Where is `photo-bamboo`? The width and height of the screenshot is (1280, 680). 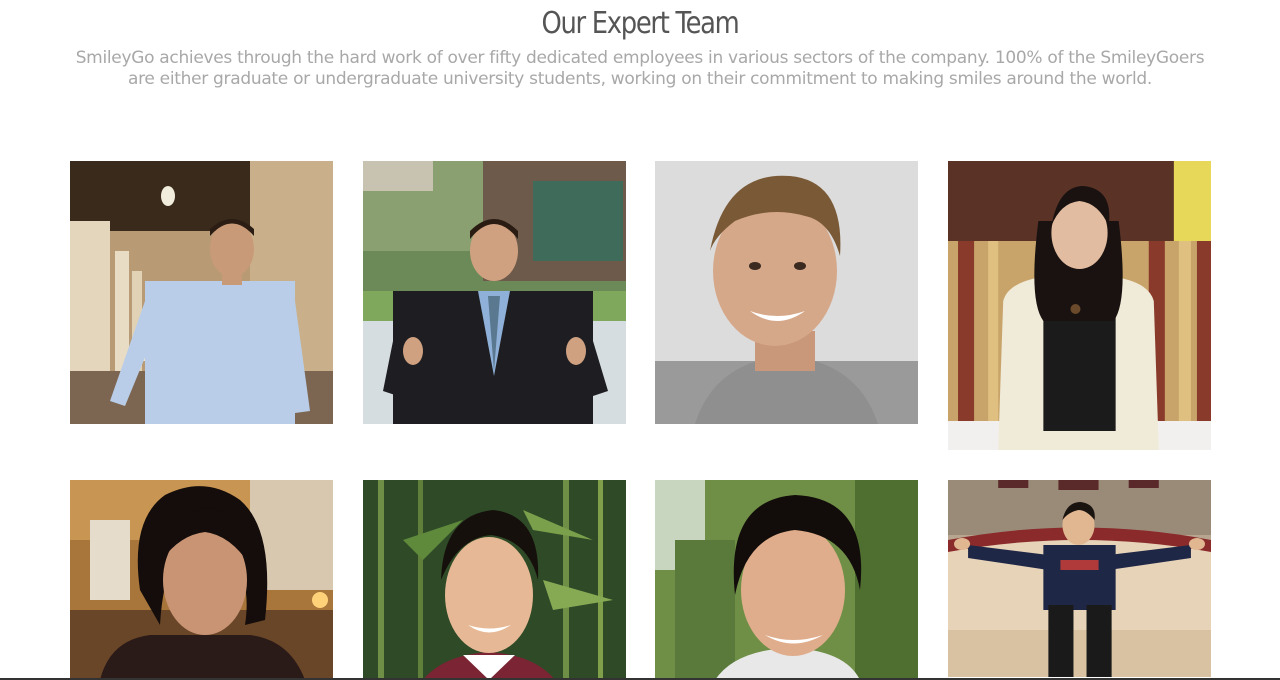
photo-bamboo is located at coordinates (494, 580).